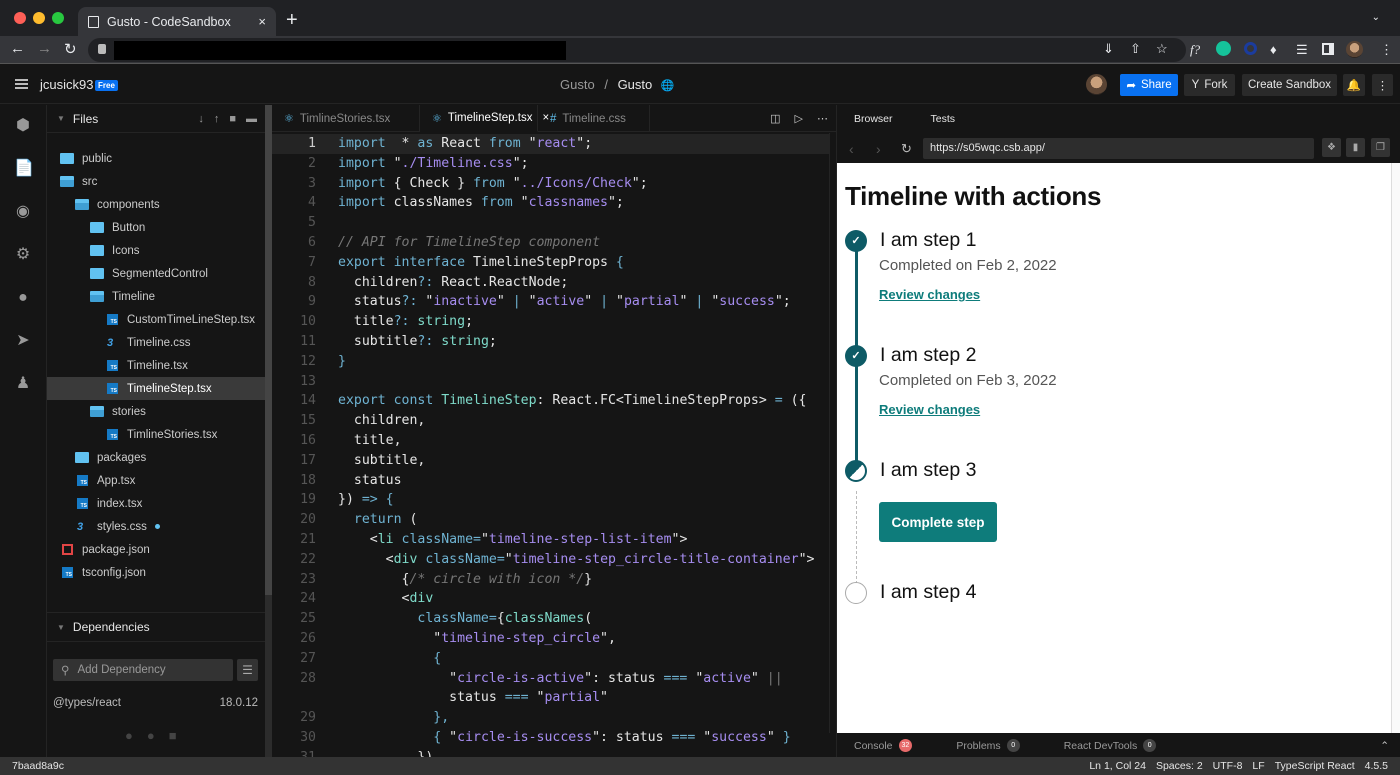 Image resolution: width=1400 pixels, height=775 pixels. What do you see at coordinates (156, 204) in the screenshot?
I see `file-tree-item: components` at bounding box center [156, 204].